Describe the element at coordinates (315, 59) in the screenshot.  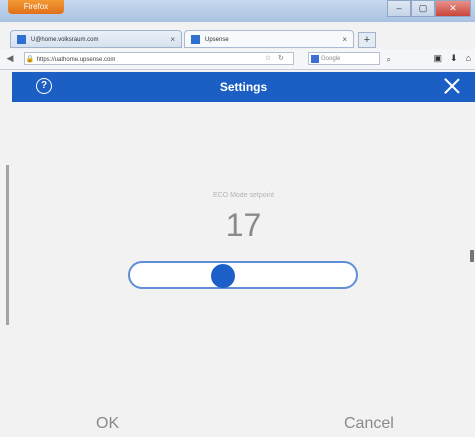
I see `search-engine-icon` at that location.